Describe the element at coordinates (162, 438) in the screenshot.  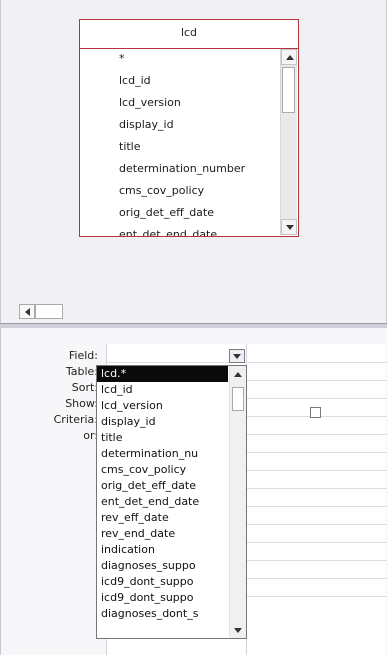
I see `dropdown-option: title` at that location.